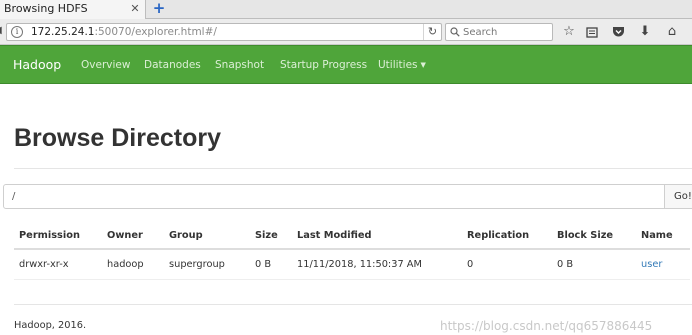 The width and height of the screenshot is (692, 335). I want to click on browser-tab: Browsing HDFS ✕, so click(73, 9).